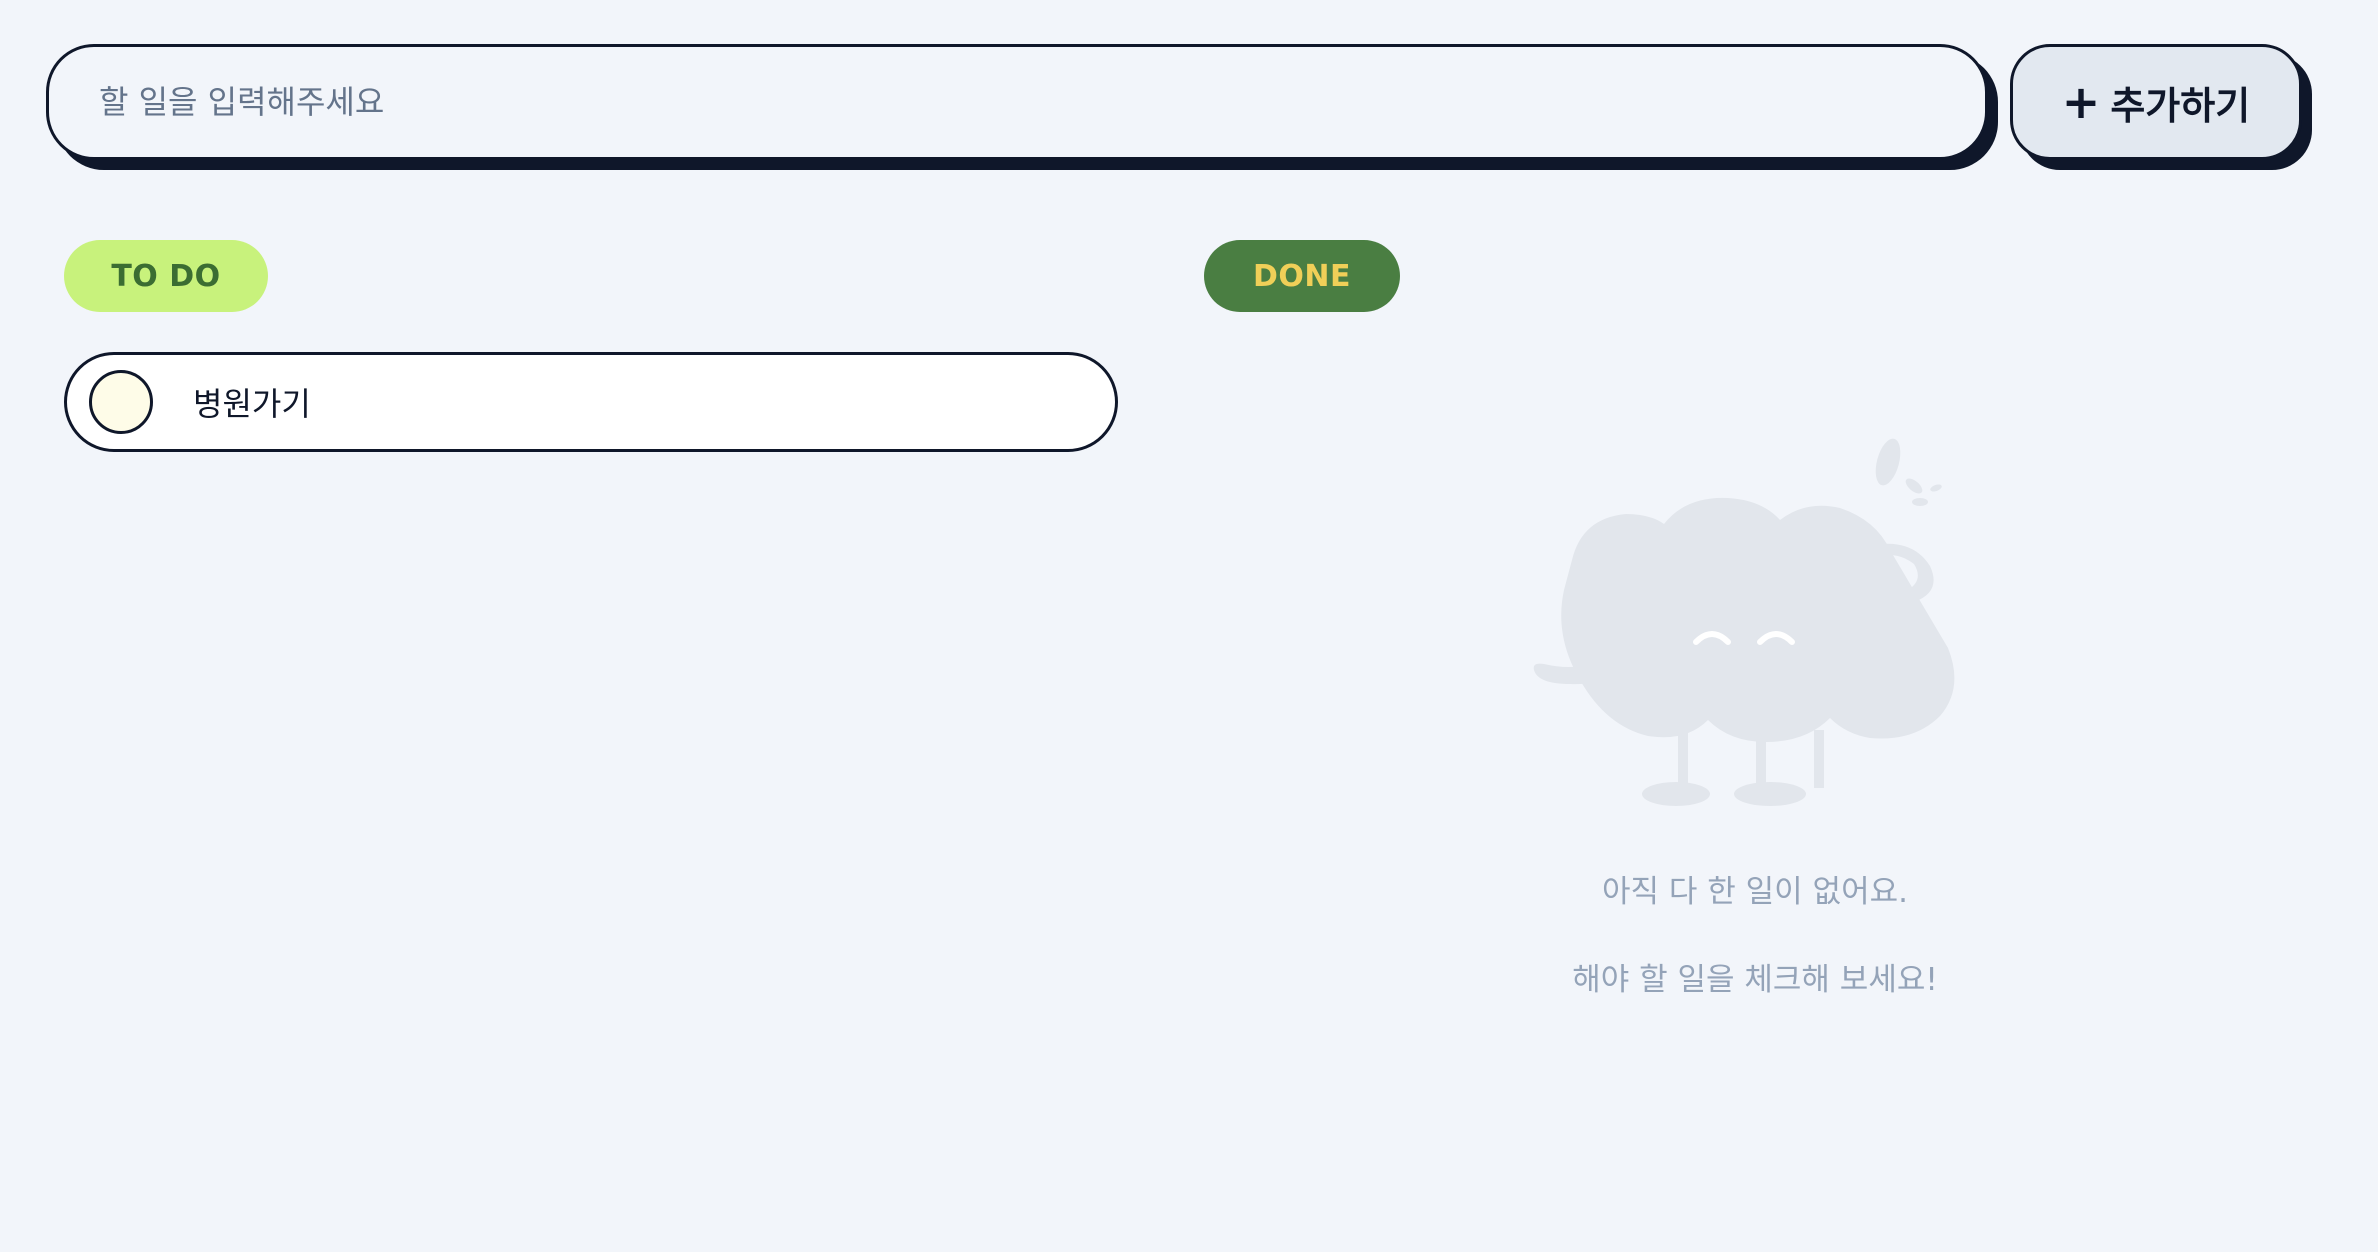 This screenshot has height=1252, width=2378. What do you see at coordinates (1302, 276) in the screenshot?
I see `done-section-badge: DONE` at bounding box center [1302, 276].